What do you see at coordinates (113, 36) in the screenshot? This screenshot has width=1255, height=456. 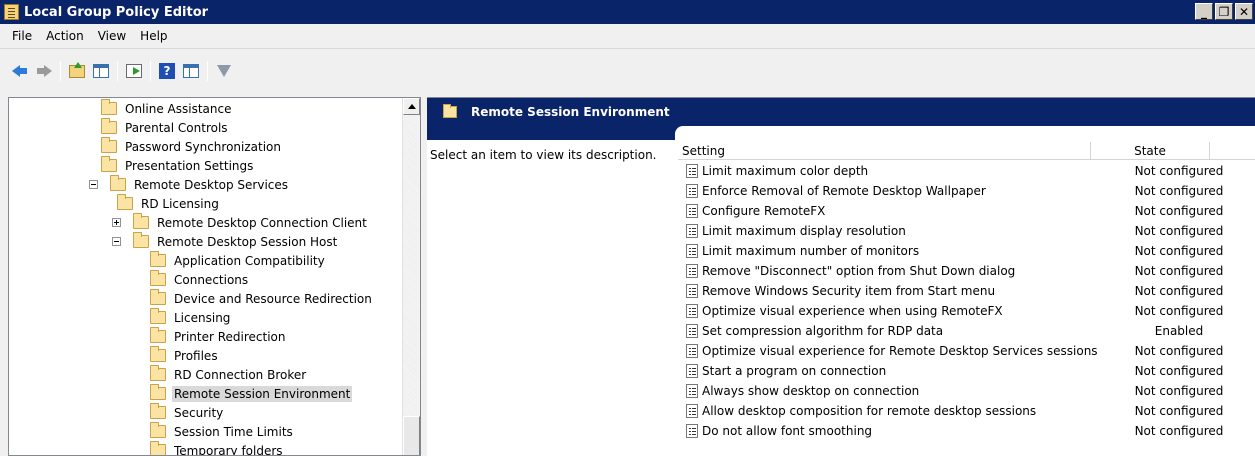 I see `menu-view: View` at bounding box center [113, 36].